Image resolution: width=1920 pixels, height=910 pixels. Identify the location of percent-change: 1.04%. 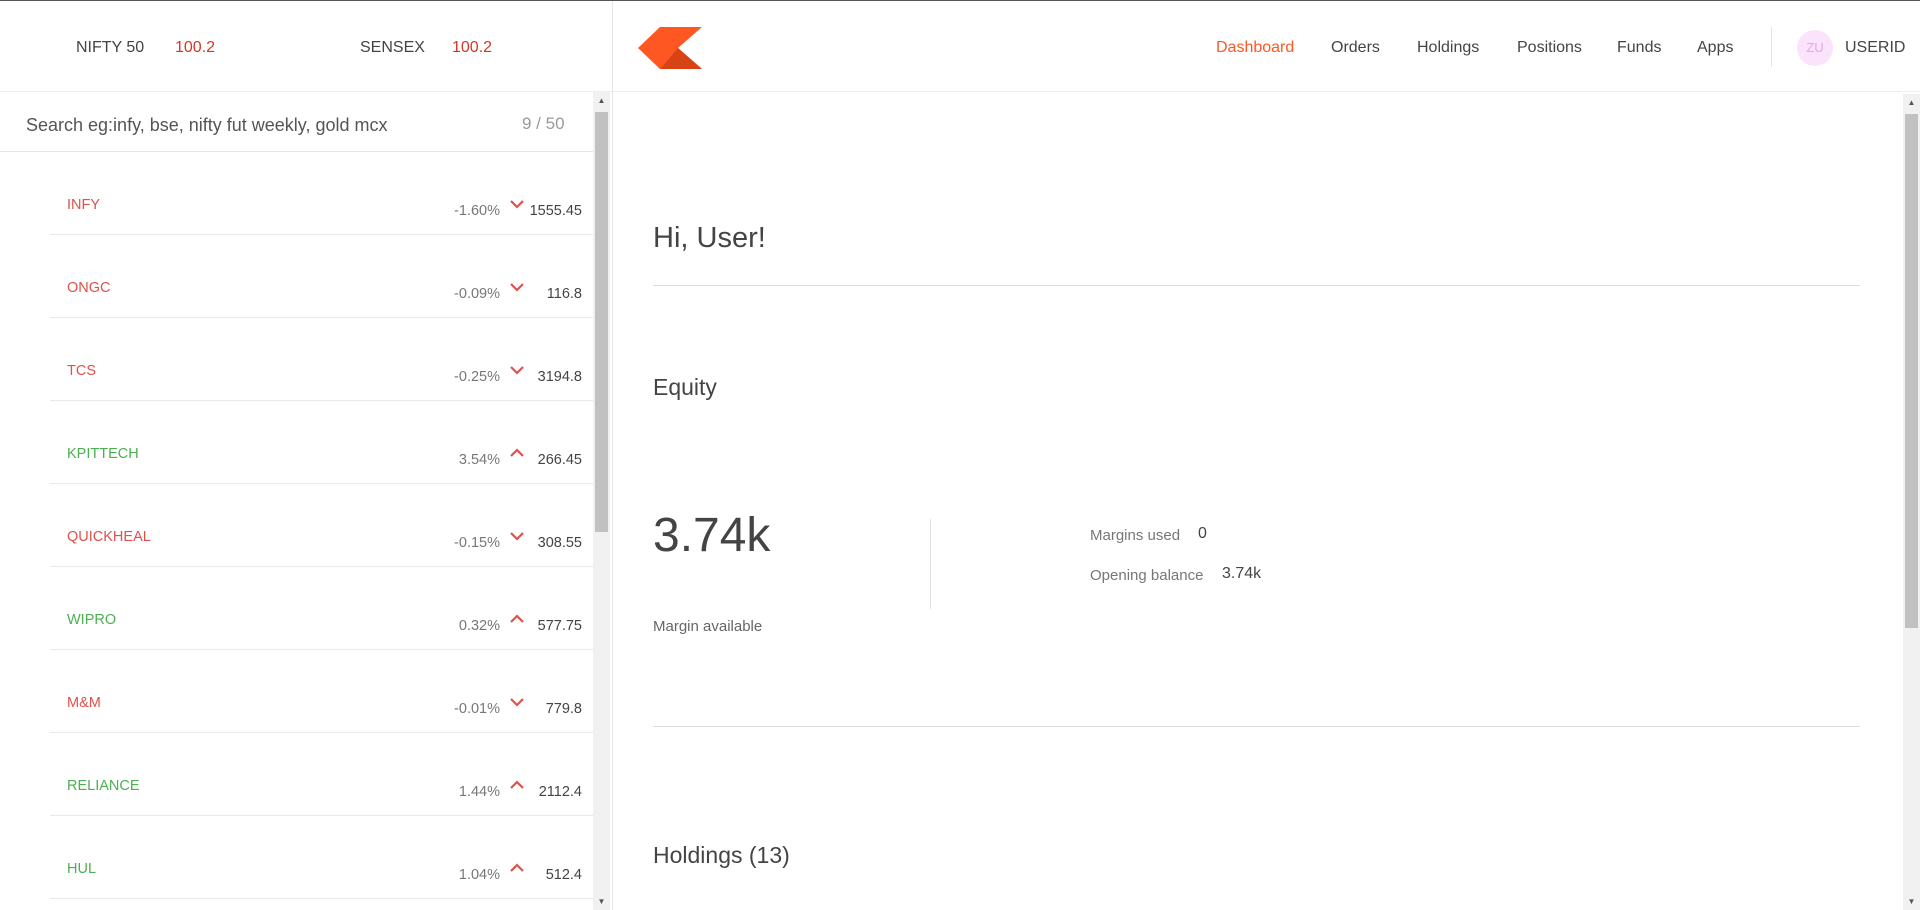
(479, 875).